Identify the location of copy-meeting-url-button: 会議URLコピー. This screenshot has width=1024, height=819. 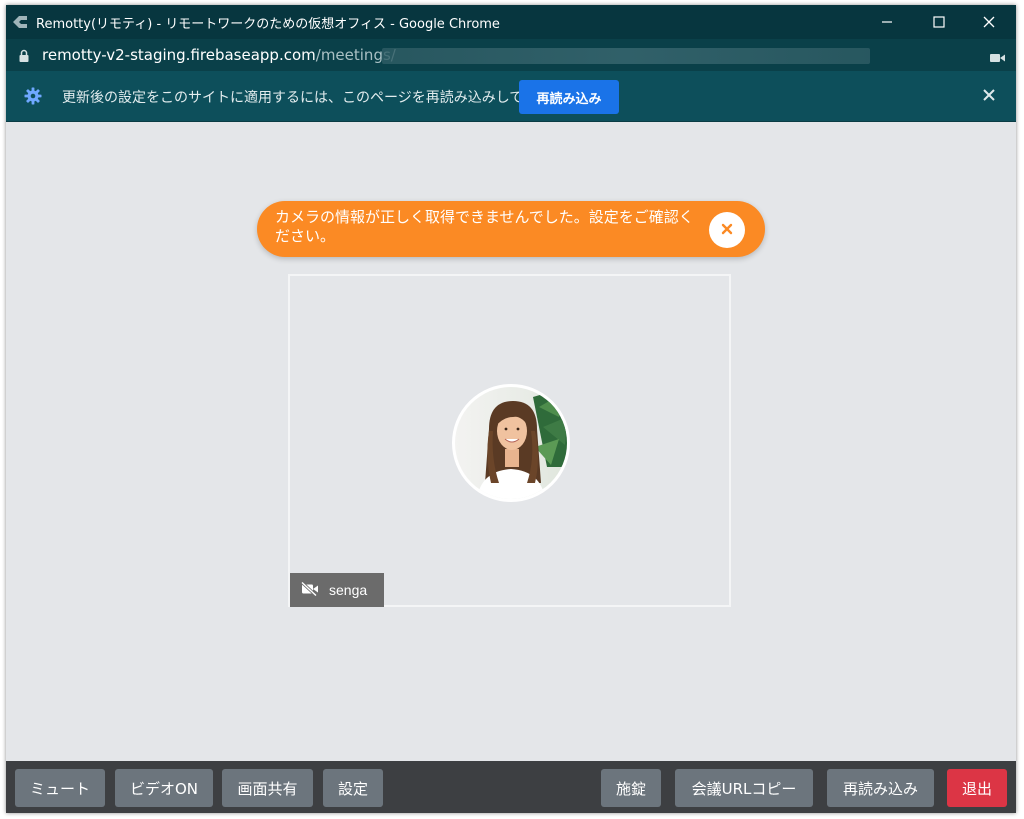
(744, 788).